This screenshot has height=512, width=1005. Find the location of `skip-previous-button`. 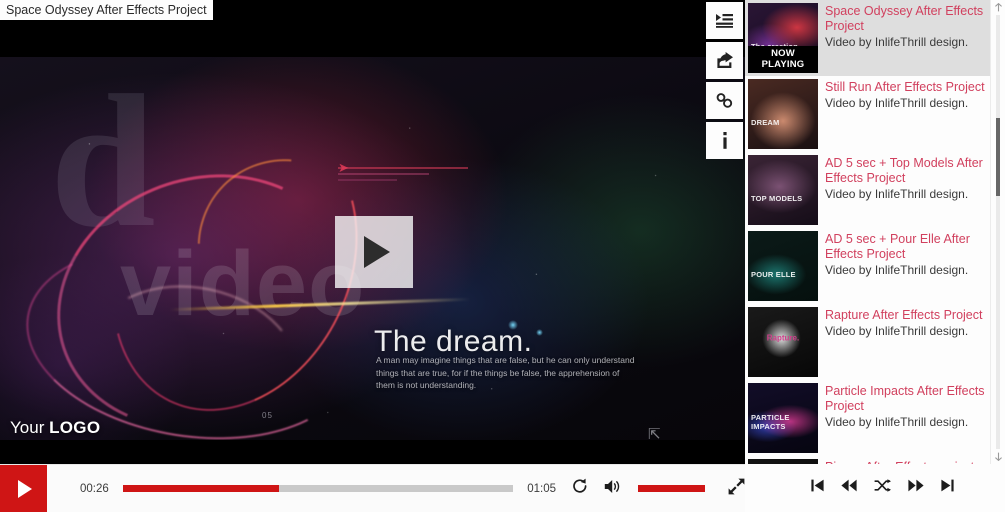

skip-previous-button is located at coordinates (817, 488).